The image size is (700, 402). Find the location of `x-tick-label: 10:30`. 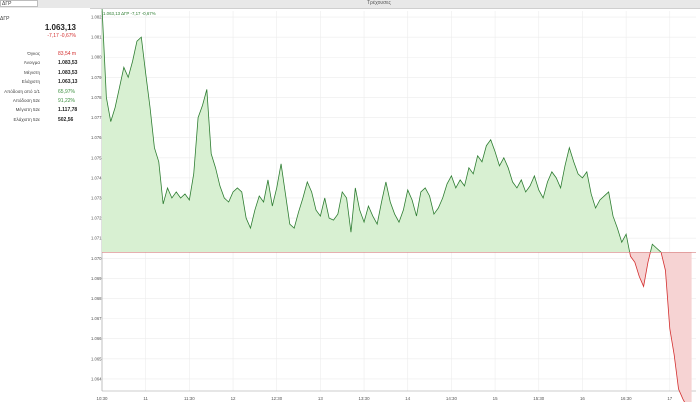

x-tick-label: 10:30 is located at coordinates (103, 398).